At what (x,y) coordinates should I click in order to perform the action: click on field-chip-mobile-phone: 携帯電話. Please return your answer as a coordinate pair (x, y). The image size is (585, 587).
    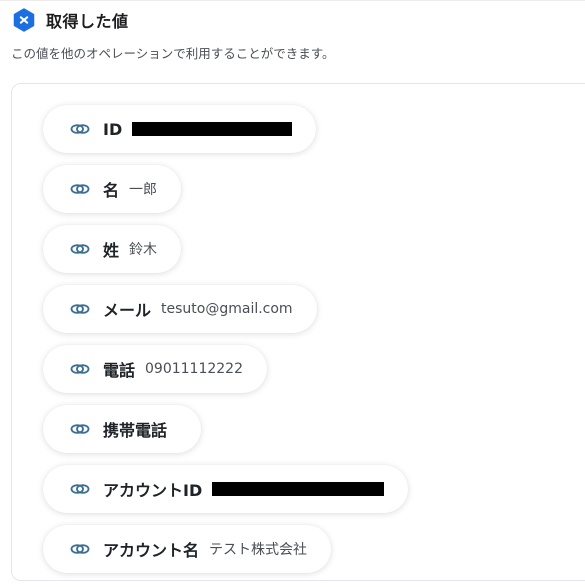
    Looking at the image, I should click on (122, 429).